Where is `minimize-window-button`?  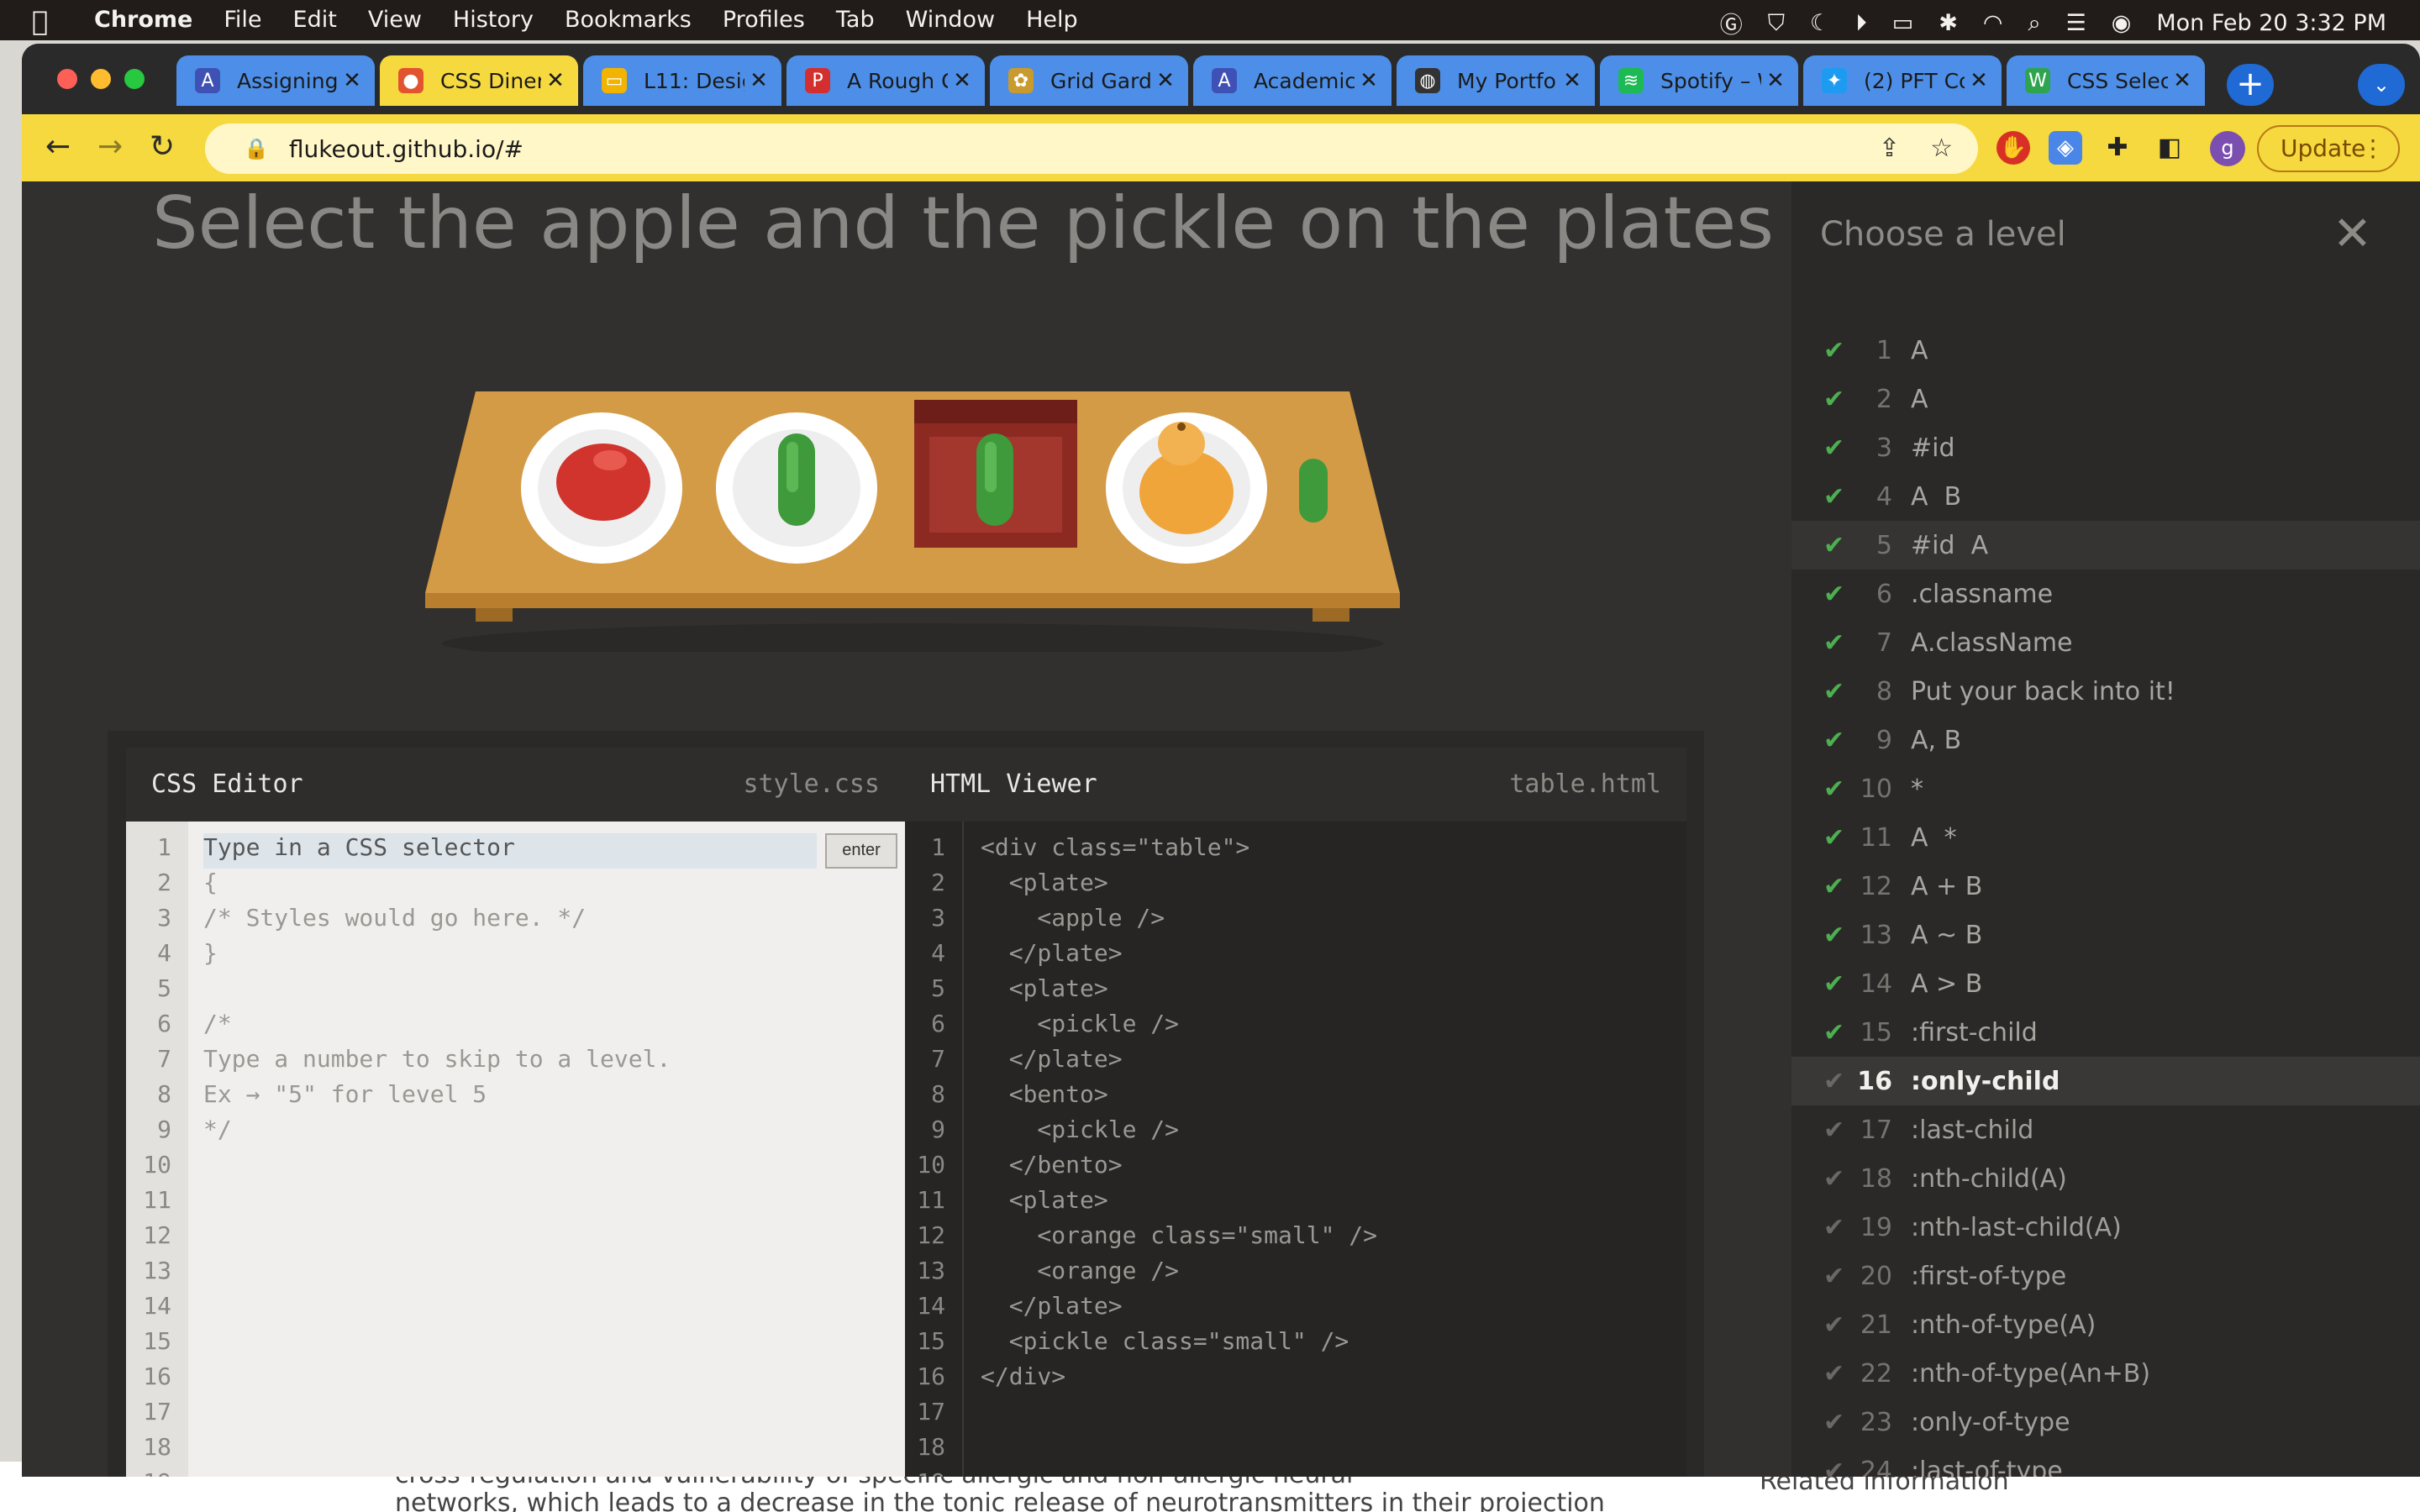 minimize-window-button is located at coordinates (101, 79).